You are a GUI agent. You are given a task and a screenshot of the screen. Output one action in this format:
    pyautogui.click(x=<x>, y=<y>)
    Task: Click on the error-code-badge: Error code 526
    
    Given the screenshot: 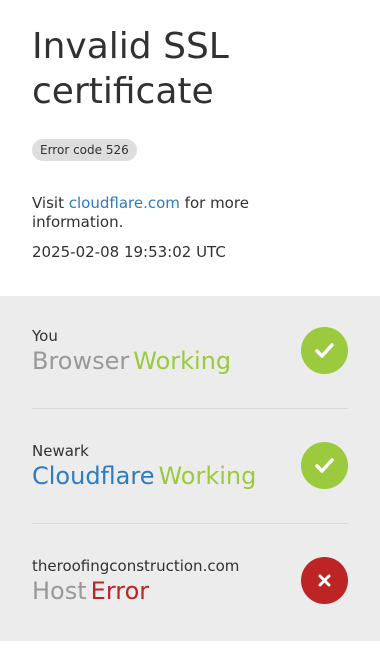 What is the action you would take?
    pyautogui.click(x=84, y=150)
    